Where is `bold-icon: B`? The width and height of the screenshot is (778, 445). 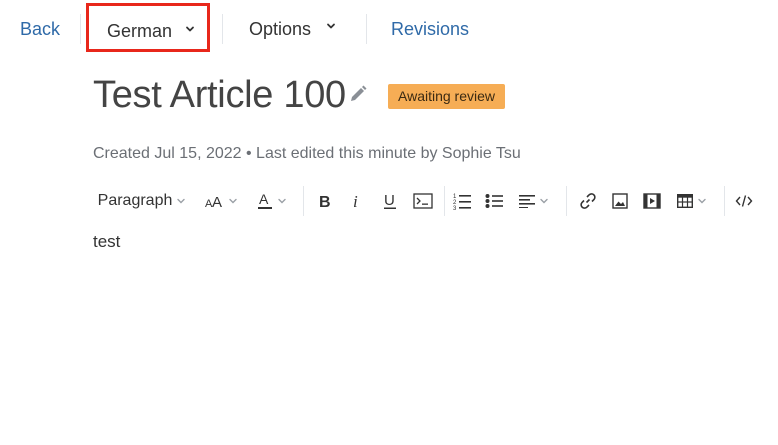 bold-icon: B is located at coordinates (325, 201).